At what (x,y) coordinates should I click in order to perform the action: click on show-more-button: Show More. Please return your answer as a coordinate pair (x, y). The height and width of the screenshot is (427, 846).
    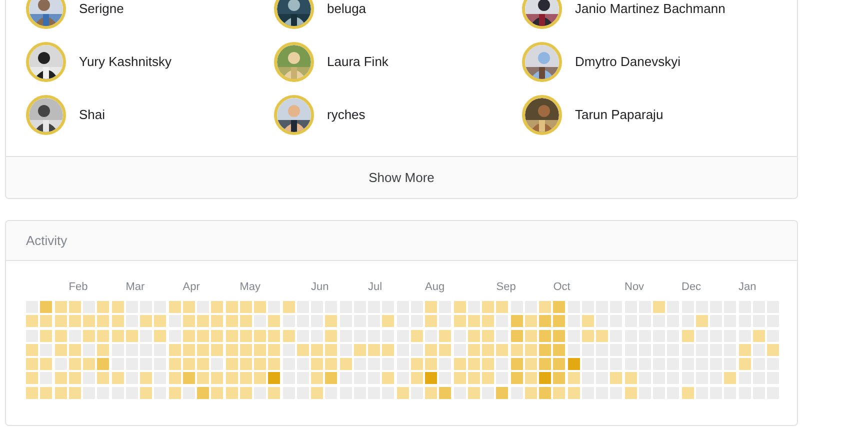
    Looking at the image, I should click on (401, 177).